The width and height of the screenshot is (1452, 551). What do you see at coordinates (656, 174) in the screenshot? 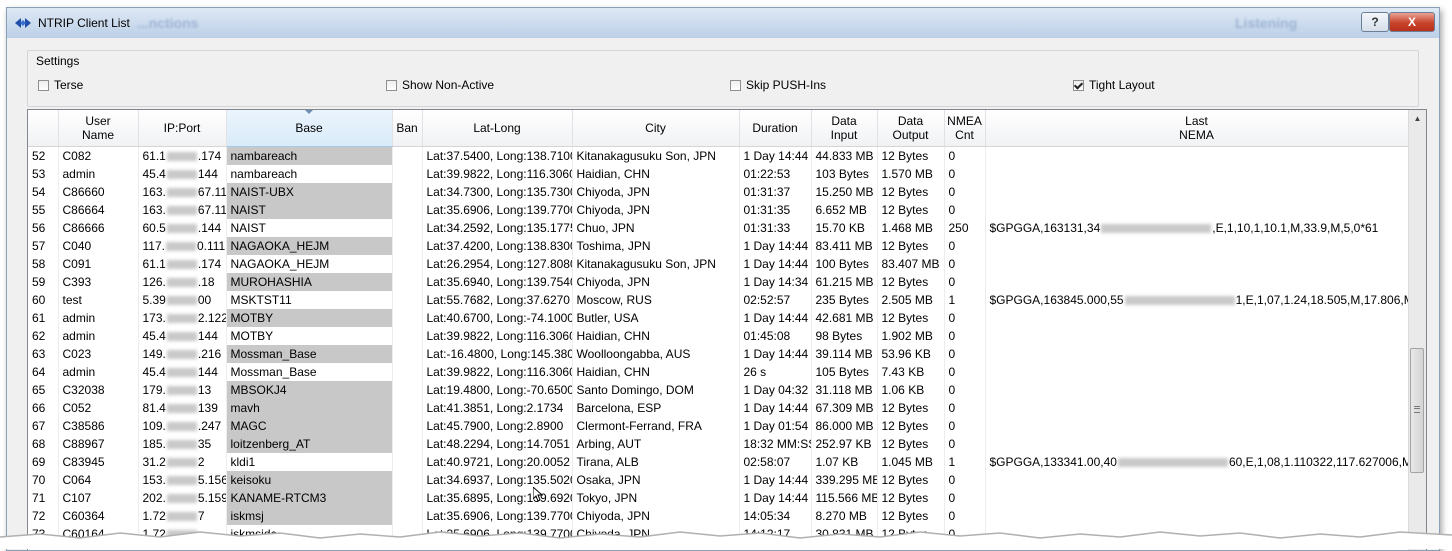
I see `city-cell: Haidian, CHN` at bounding box center [656, 174].